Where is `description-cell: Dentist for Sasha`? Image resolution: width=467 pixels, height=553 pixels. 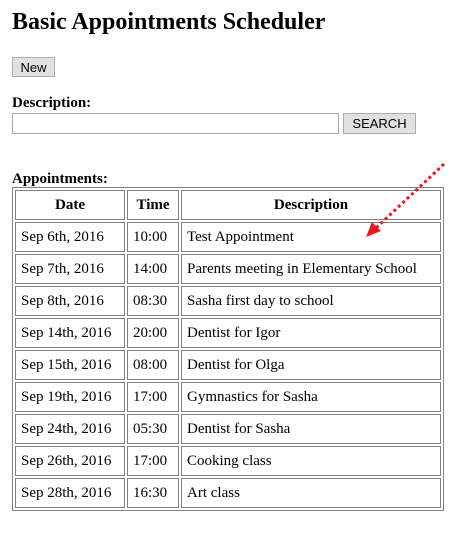
description-cell: Dentist for Sasha is located at coordinates (311, 429).